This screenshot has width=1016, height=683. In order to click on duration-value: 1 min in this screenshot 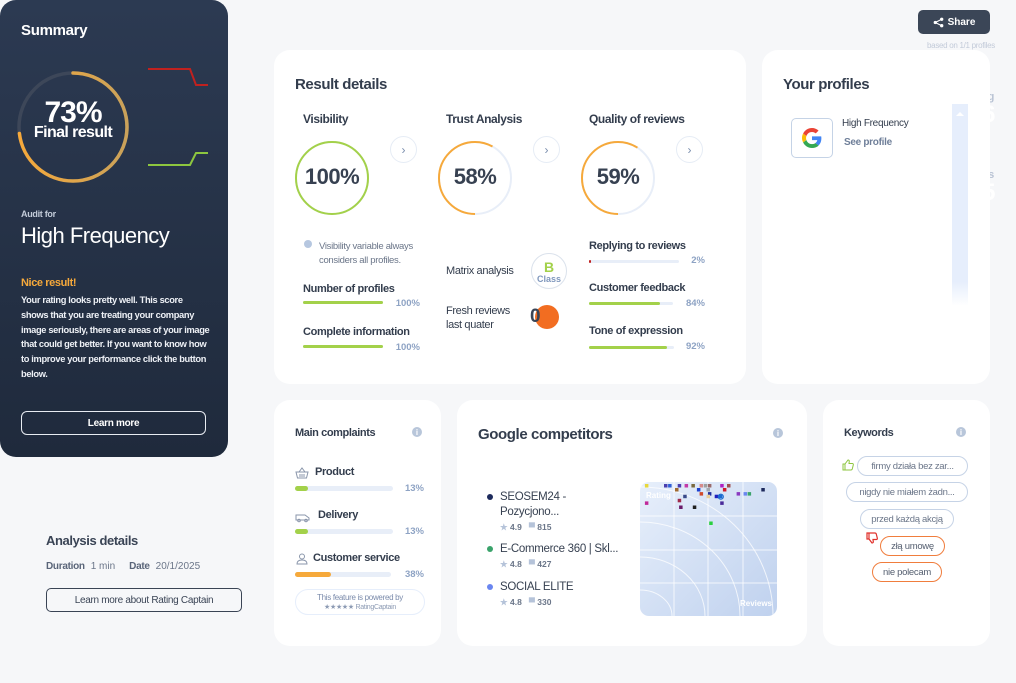, I will do `click(103, 566)`.